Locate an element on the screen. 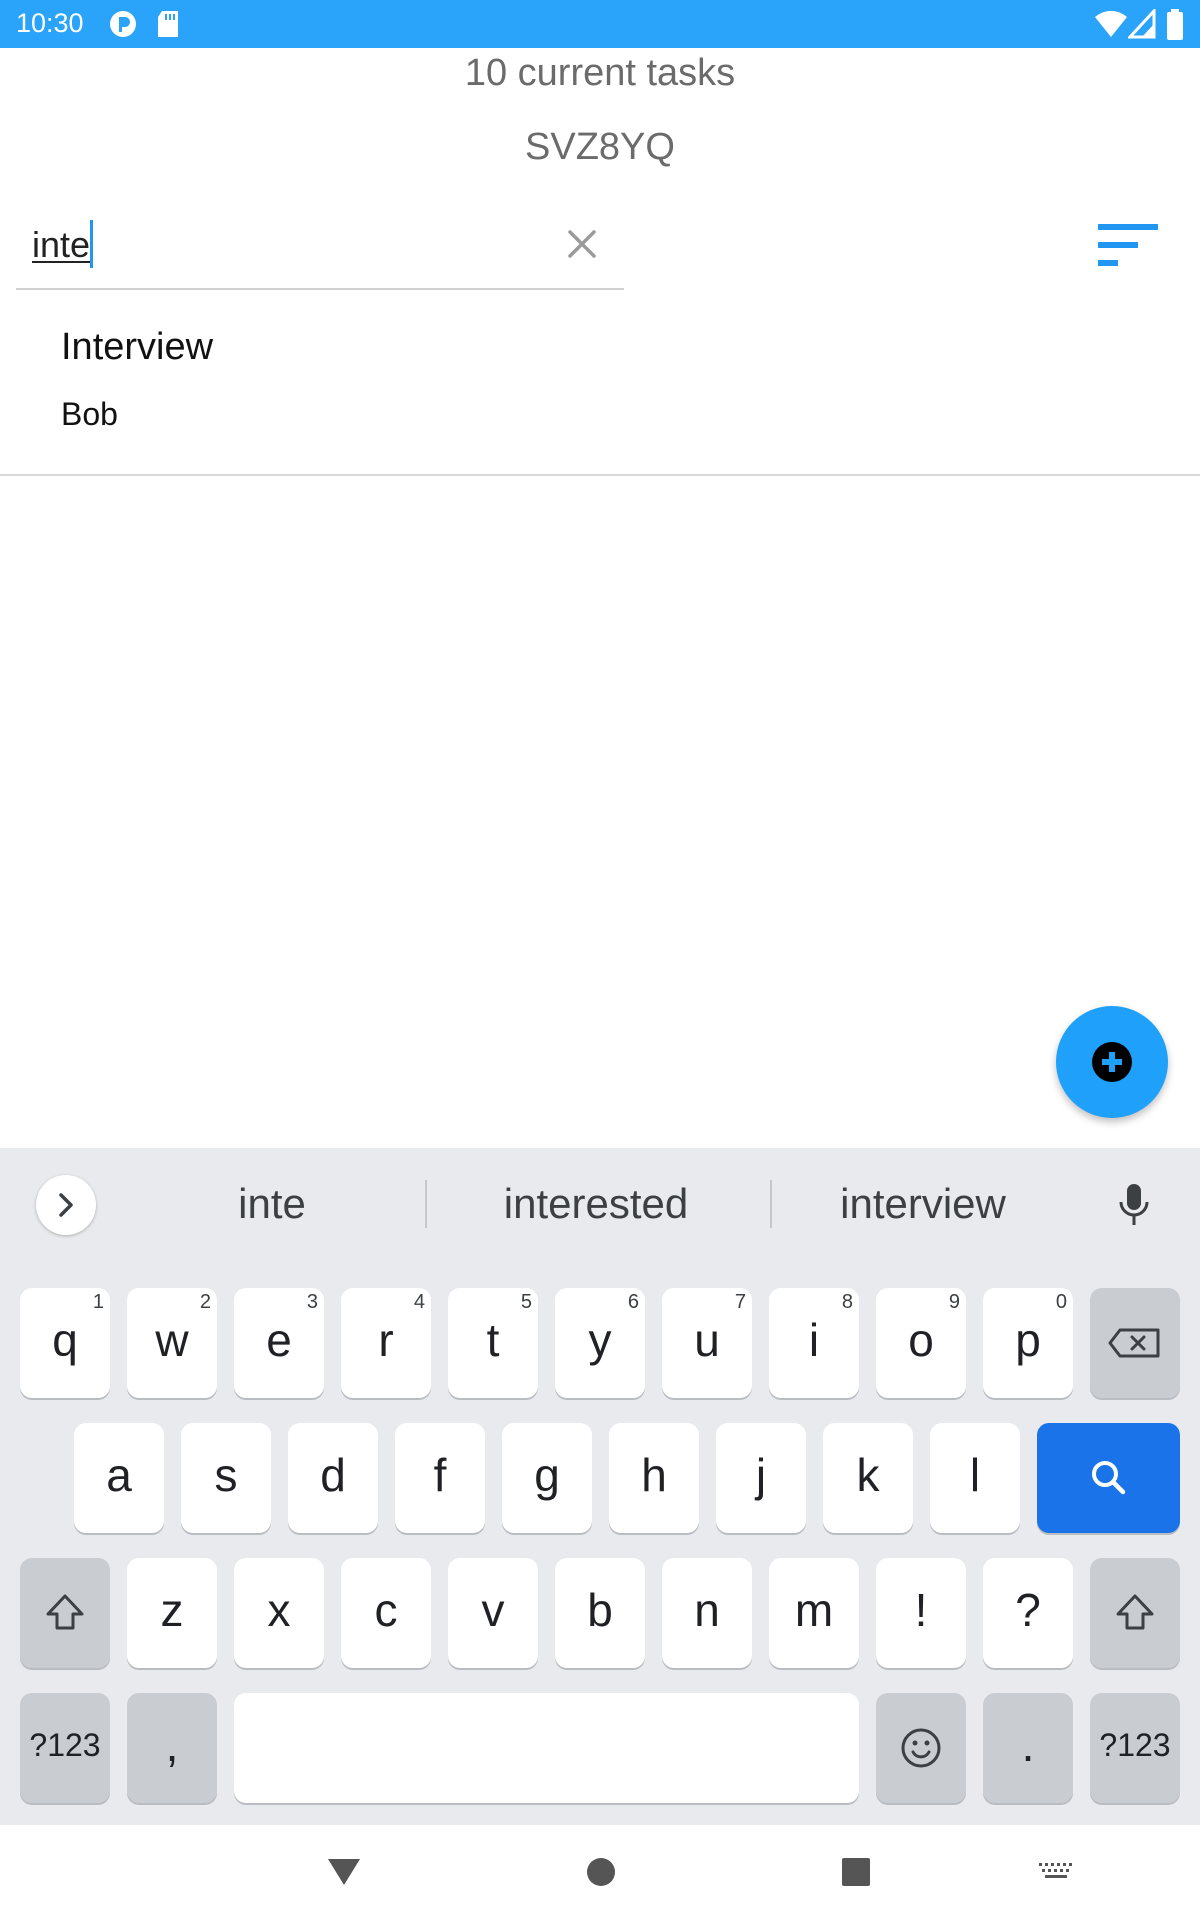  key-label: q is located at coordinates (65, 1340).